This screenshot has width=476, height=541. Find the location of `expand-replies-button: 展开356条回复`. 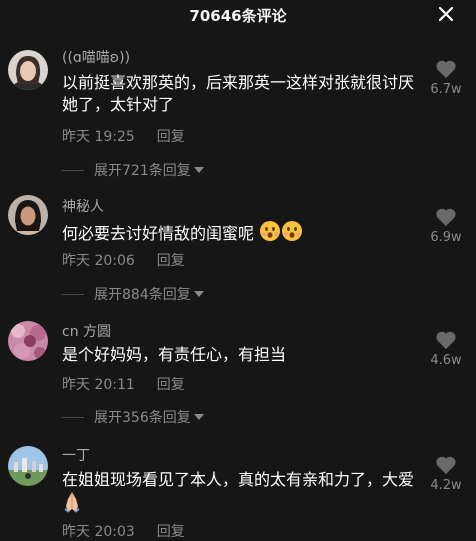

expand-replies-button: 展开356条回复 is located at coordinates (133, 417).